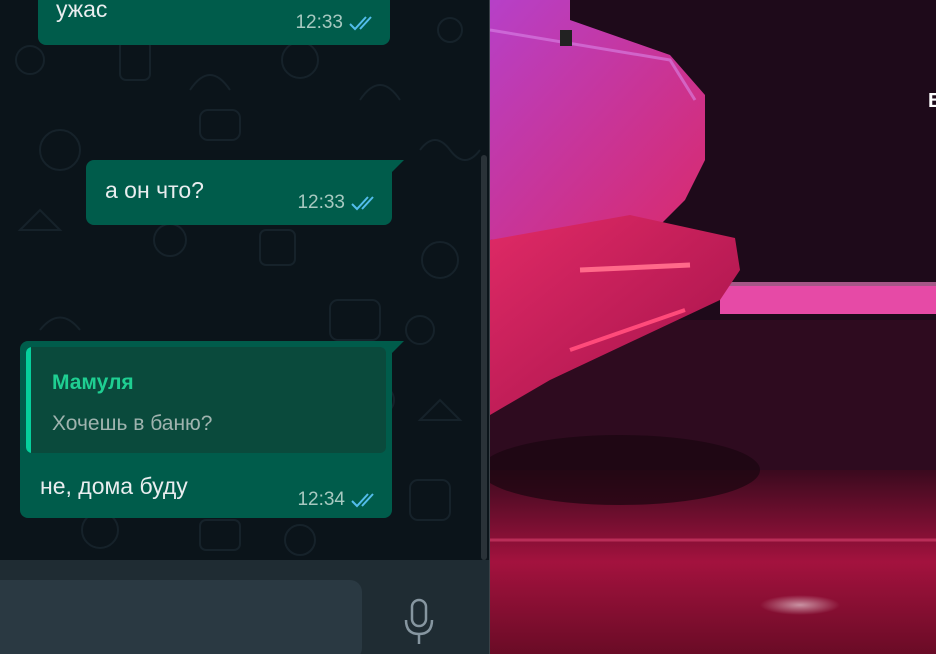 The width and height of the screenshot is (936, 654). I want to click on message-text: а он что?, so click(154, 190).